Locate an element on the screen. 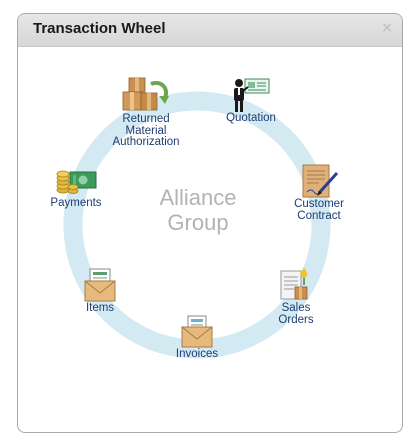  node-returned-material-authorization: Returned Material Authorization is located at coordinates (146, 112).